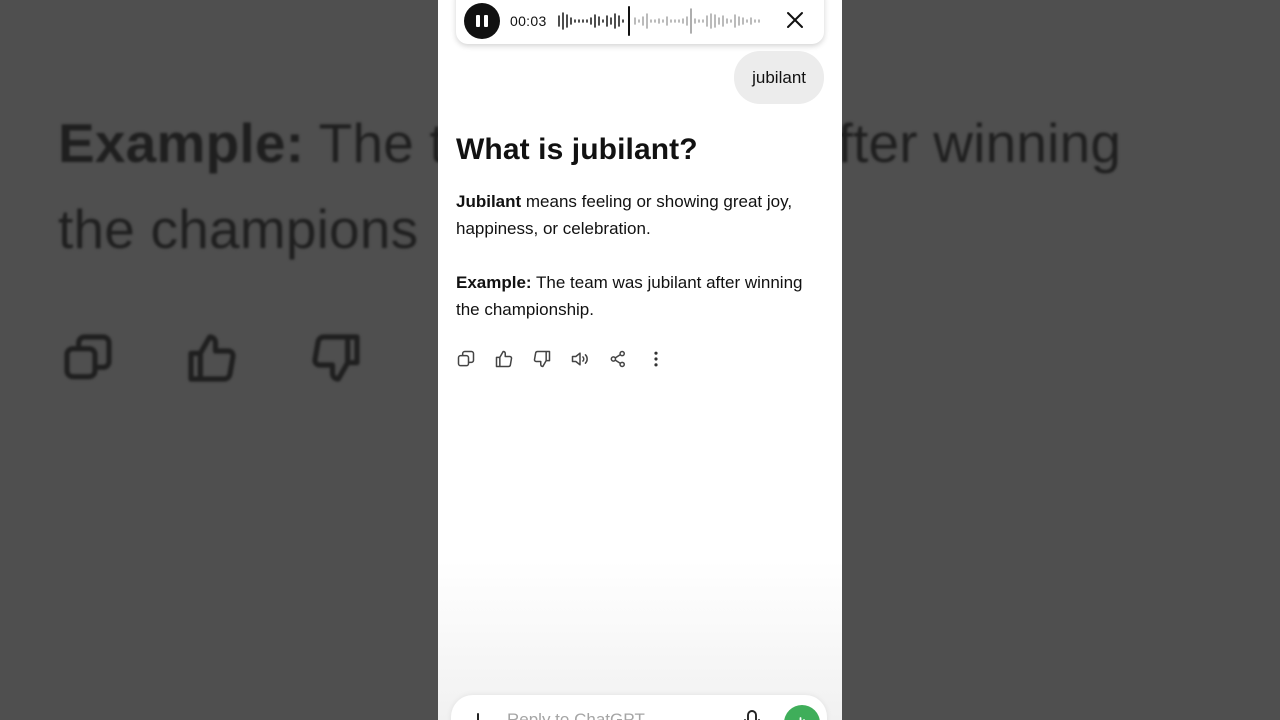 This screenshot has width=1280, height=720. I want to click on voice-recording-bar: 00:03, so click(640, 22).